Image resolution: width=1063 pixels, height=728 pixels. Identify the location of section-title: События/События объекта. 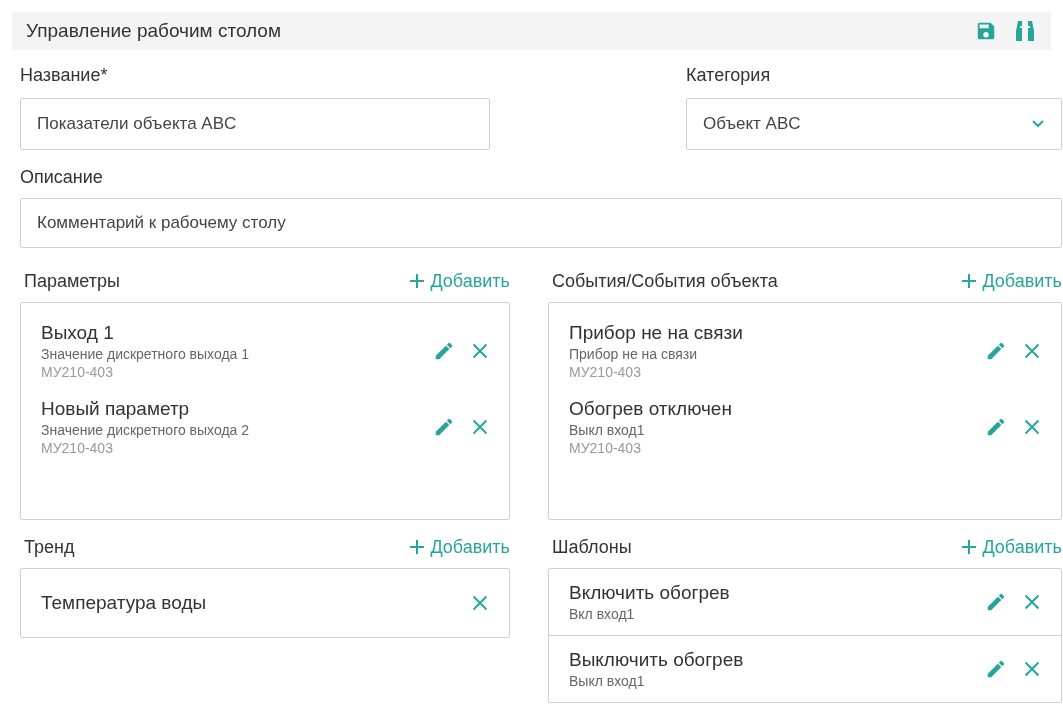
(665, 281).